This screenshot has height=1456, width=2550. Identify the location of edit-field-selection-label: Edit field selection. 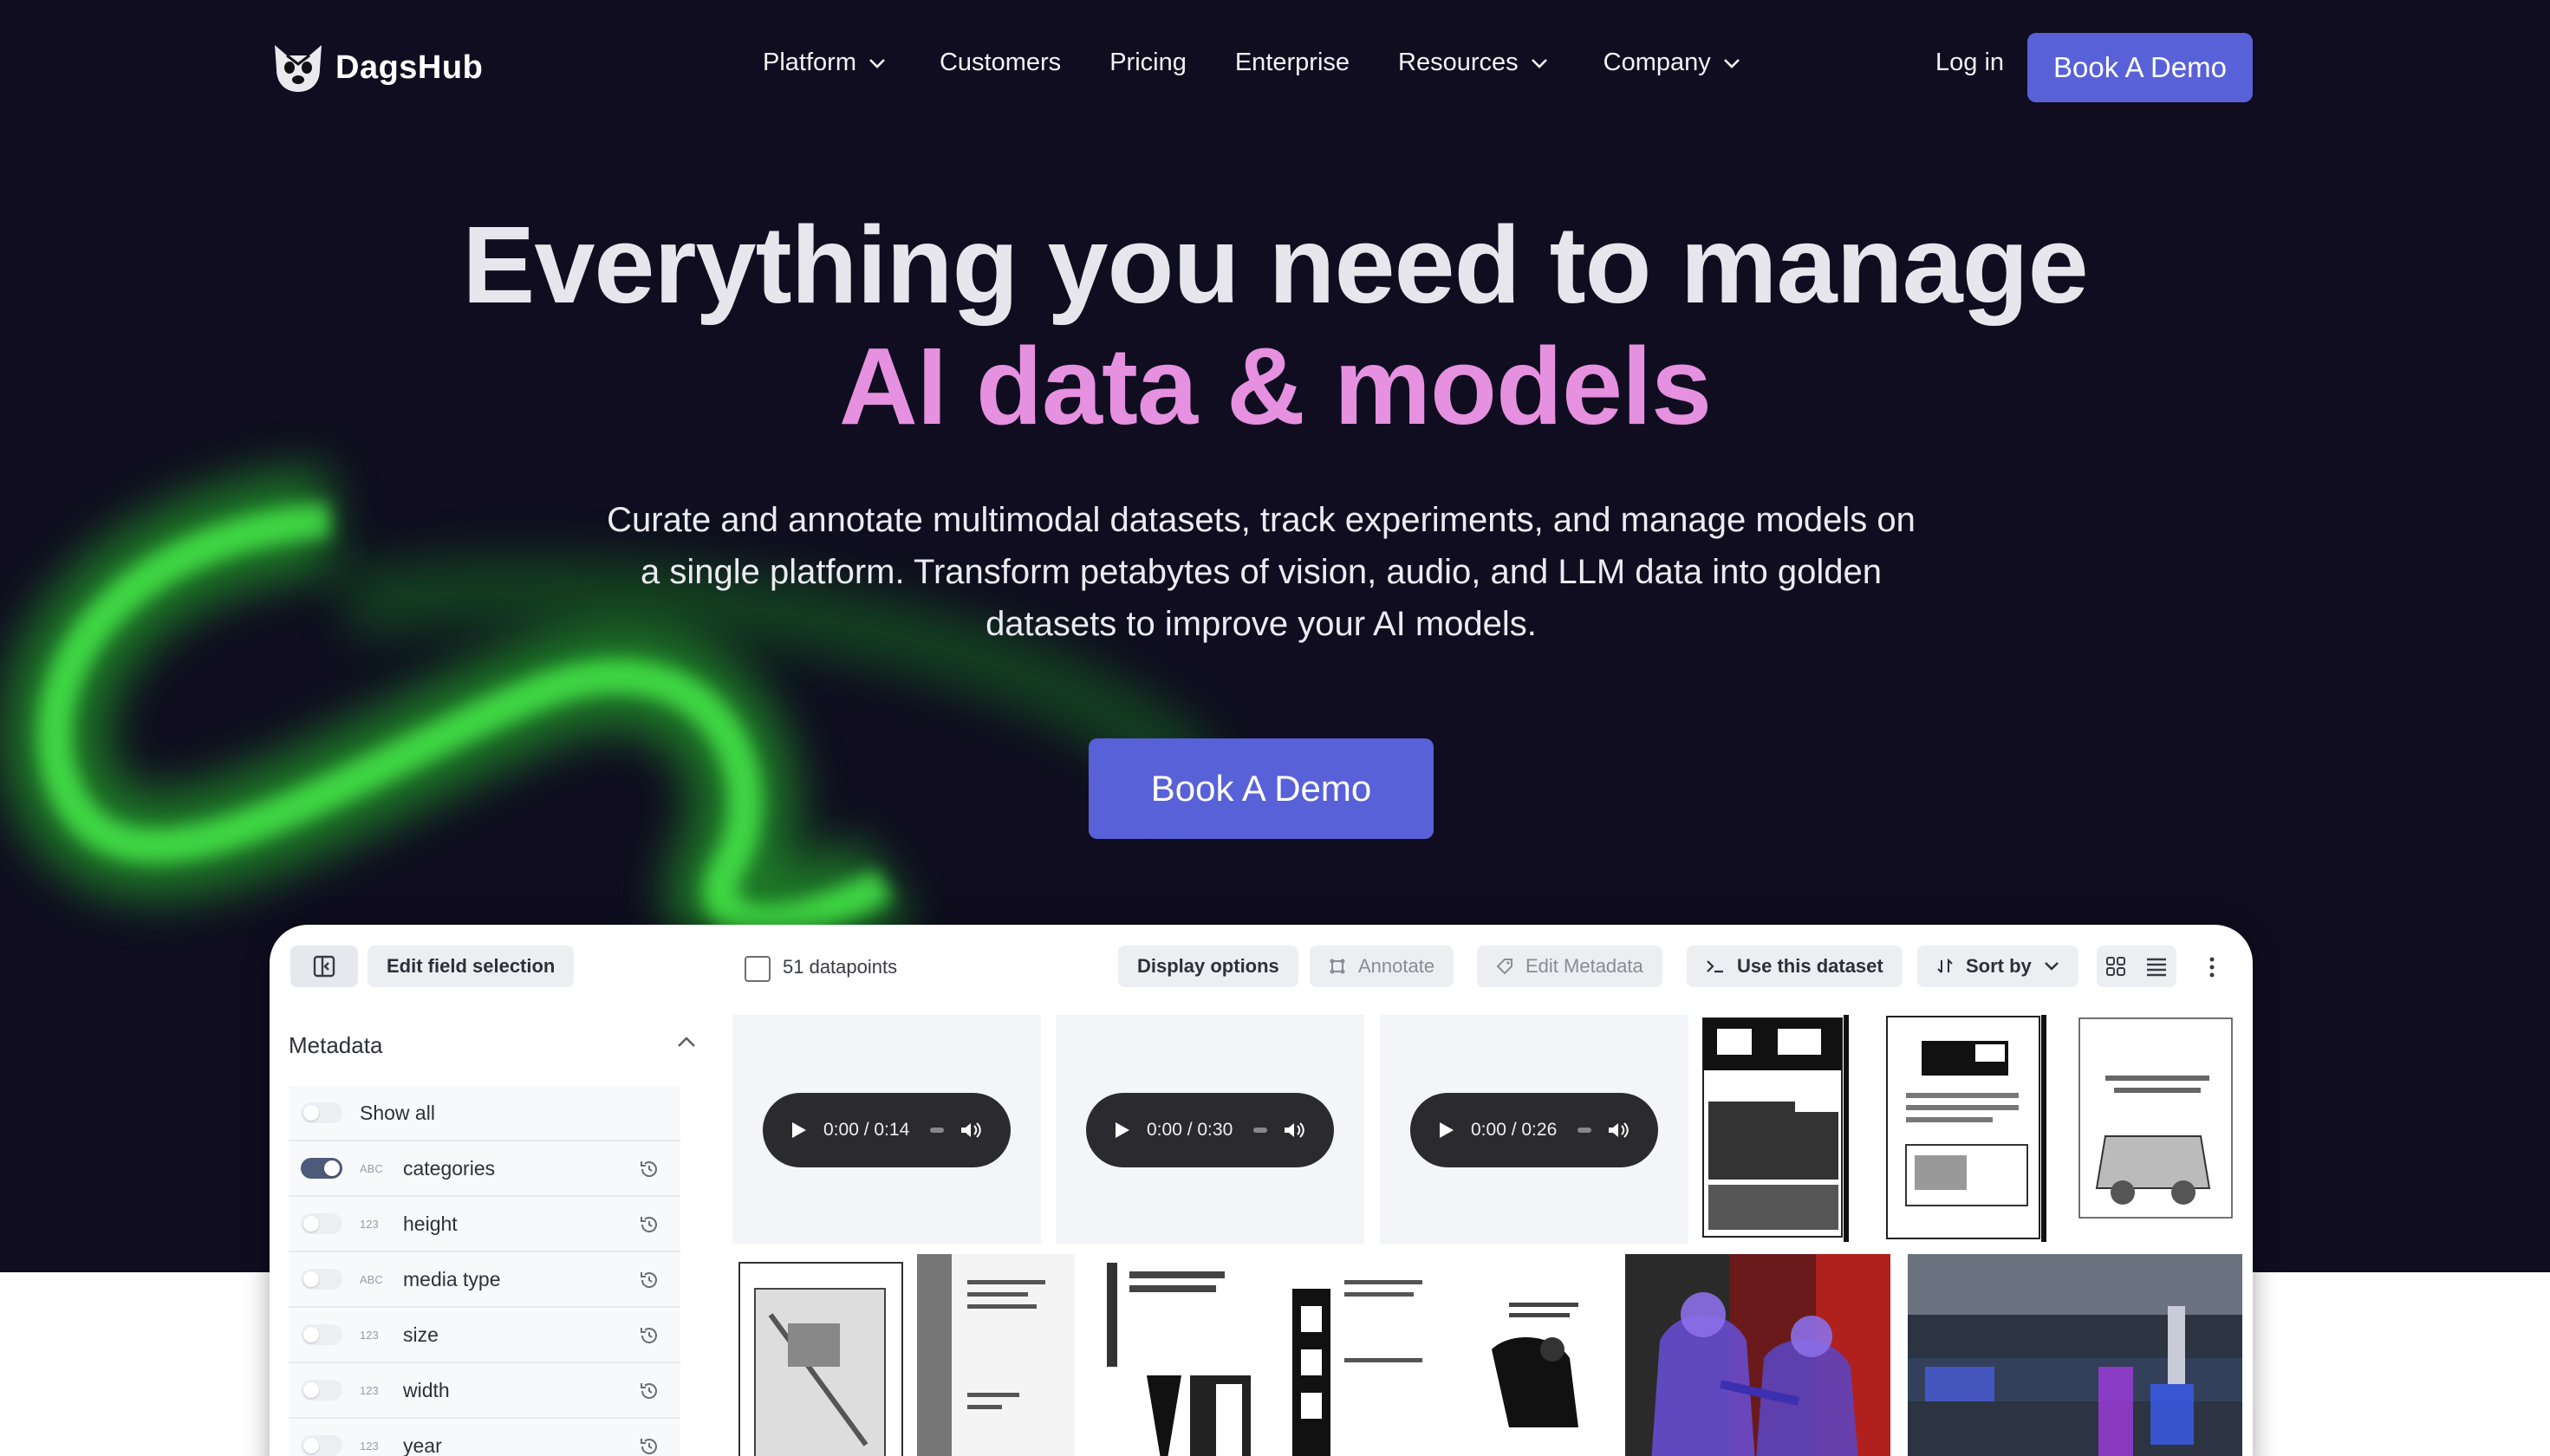
(471, 966).